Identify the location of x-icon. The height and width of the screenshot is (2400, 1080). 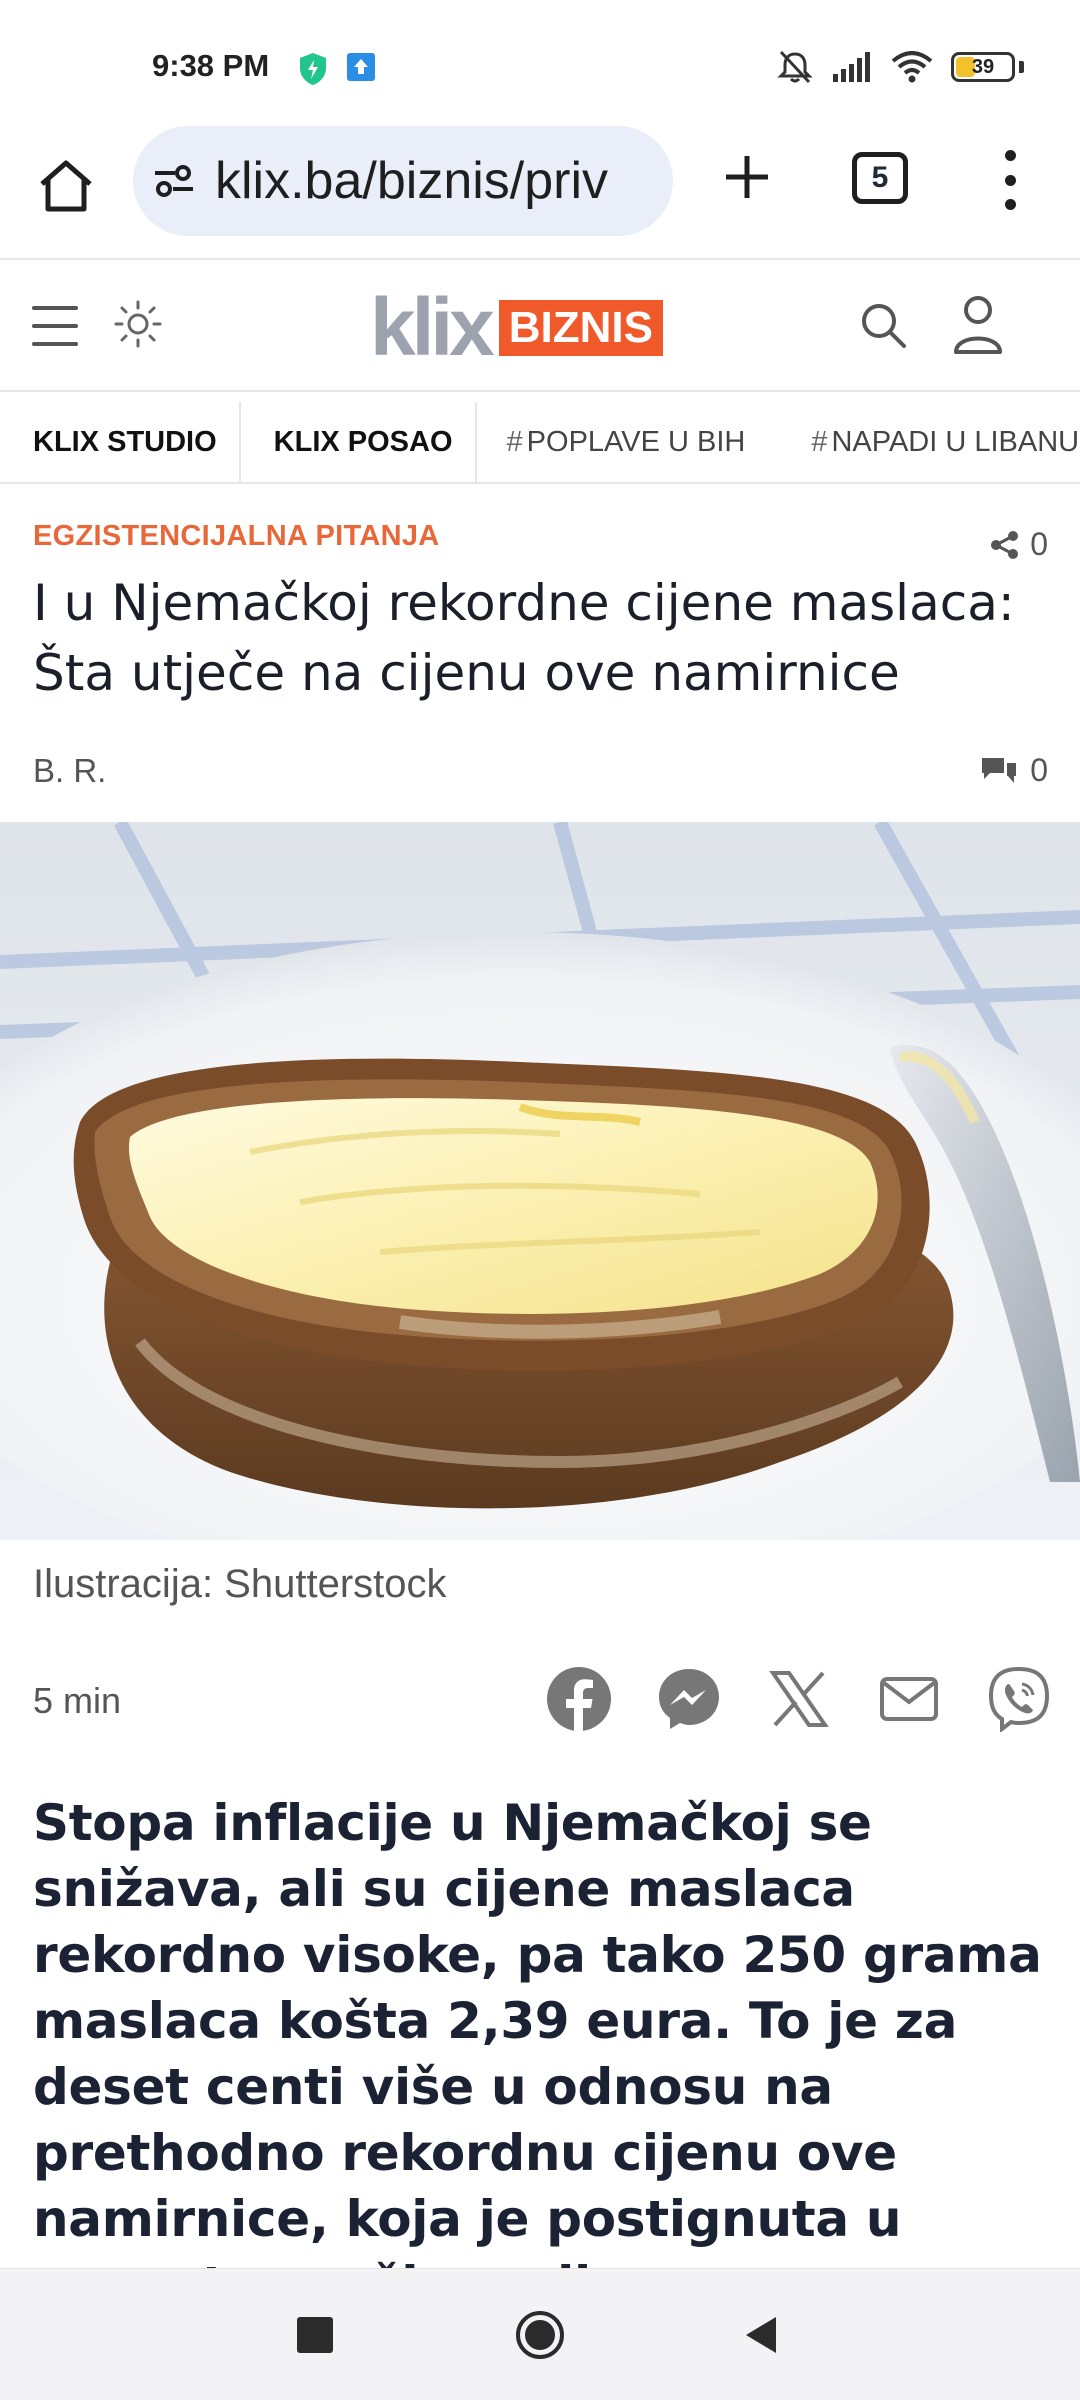
(799, 1699).